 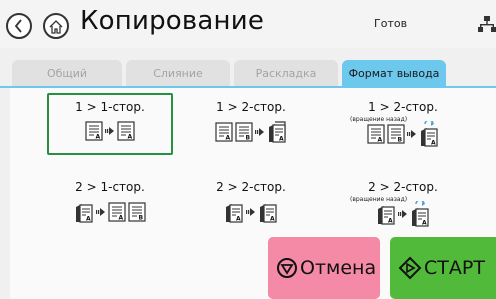 I want to click on start-button: СТАРТ, so click(x=443, y=268).